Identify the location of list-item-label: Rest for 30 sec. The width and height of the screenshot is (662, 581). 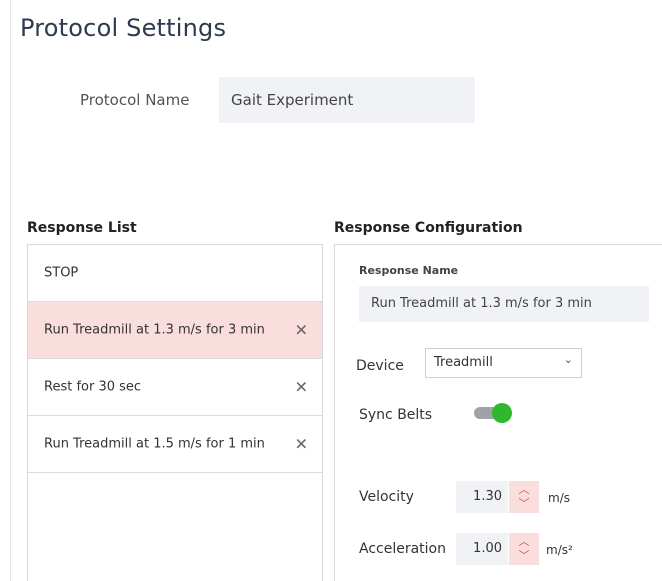
(93, 387).